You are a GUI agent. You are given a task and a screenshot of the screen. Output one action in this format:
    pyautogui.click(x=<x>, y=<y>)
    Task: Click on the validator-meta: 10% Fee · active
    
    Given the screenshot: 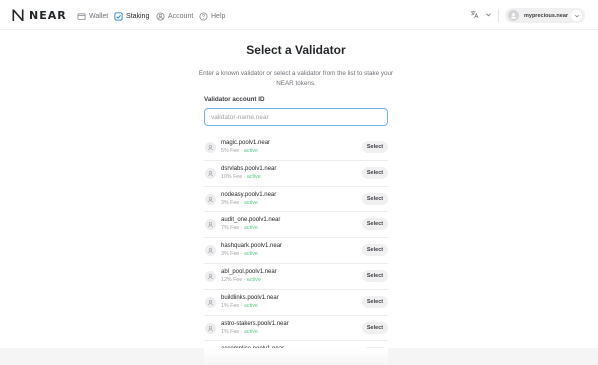 What is the action you would take?
    pyautogui.click(x=241, y=177)
    